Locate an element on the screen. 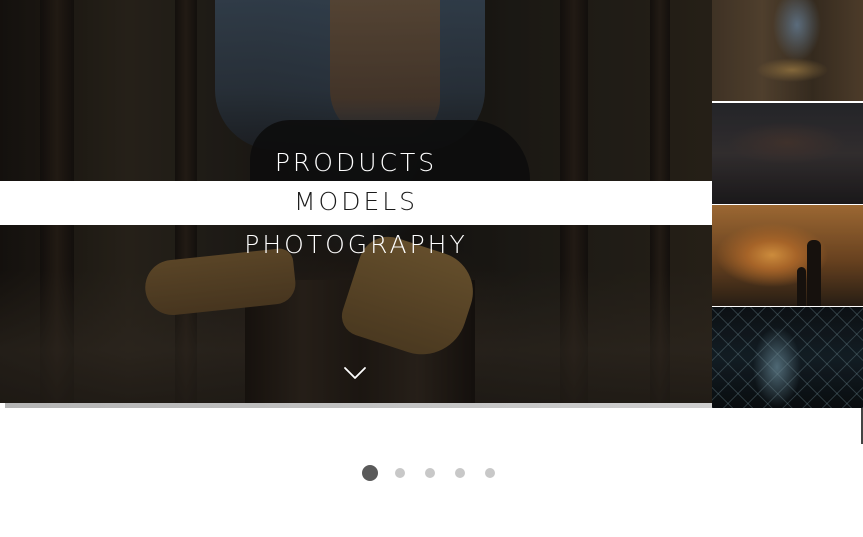 This screenshot has width=863, height=537. thumbnail-fence-night is located at coordinates (787, 357).